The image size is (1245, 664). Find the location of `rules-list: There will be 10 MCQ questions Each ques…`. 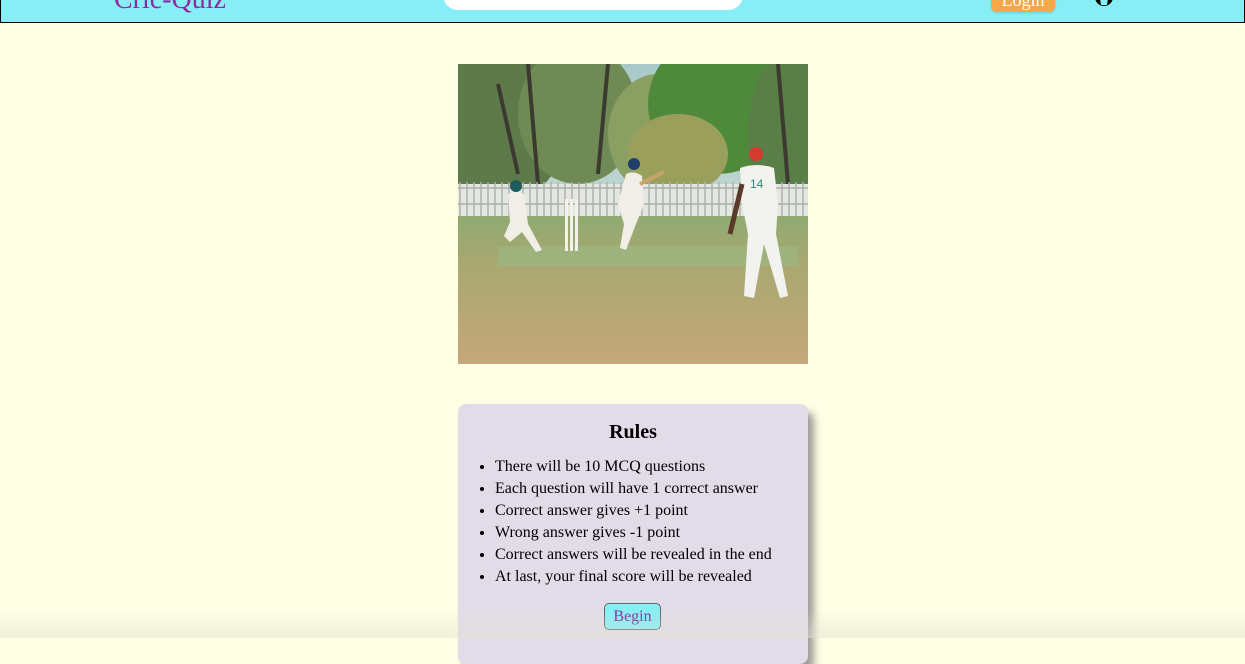

rules-list: There will be 10 MCQ questions Each ques… is located at coordinates (633, 522).